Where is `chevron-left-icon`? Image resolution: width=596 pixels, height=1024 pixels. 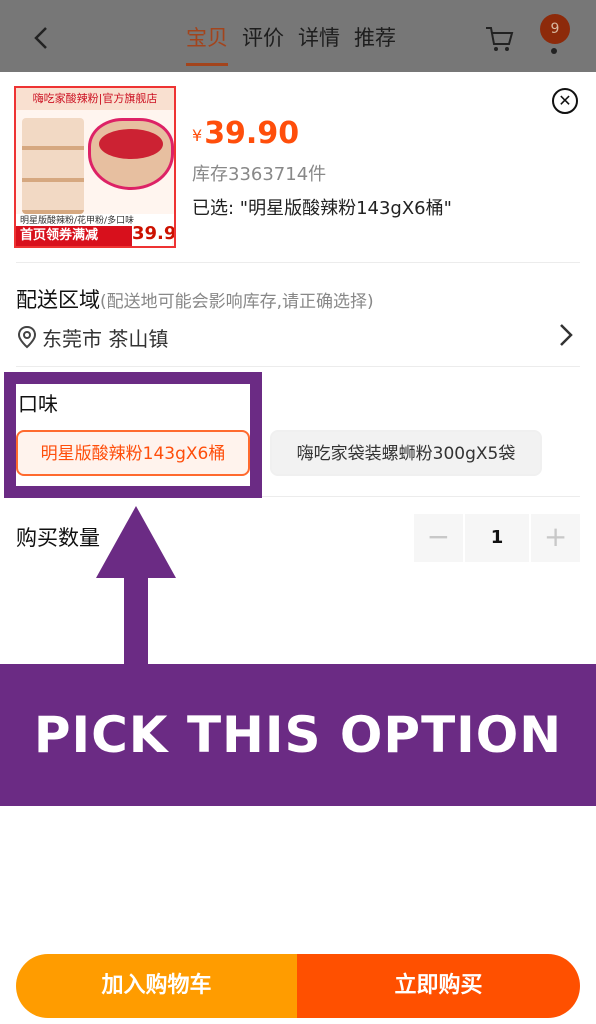 chevron-left-icon is located at coordinates (40, 38).